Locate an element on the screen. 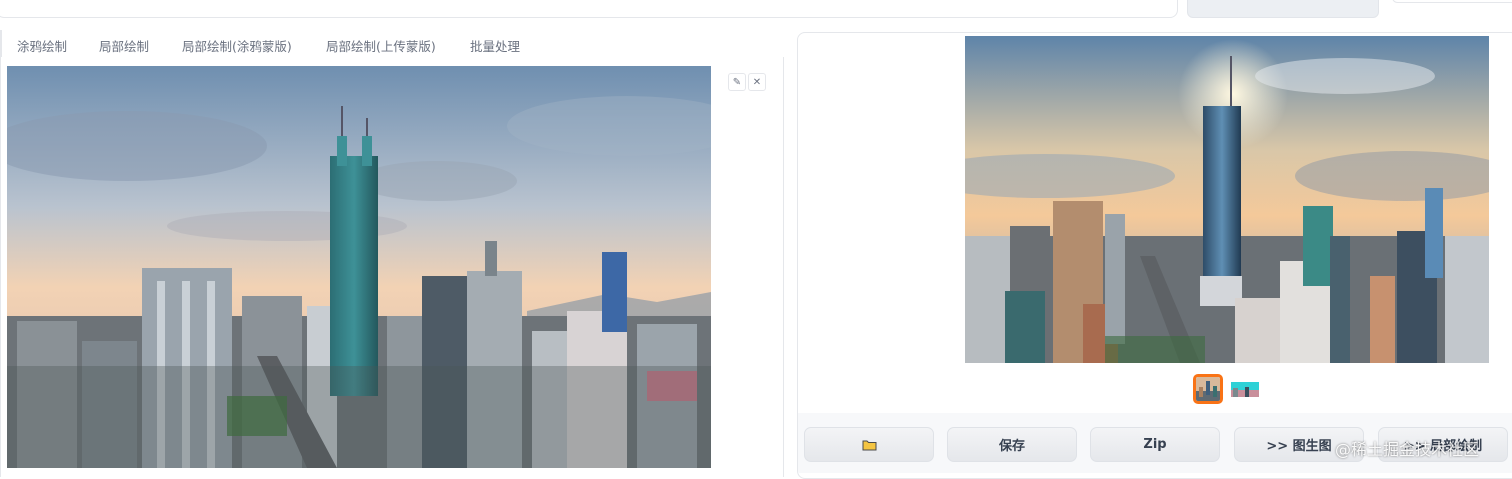 The height and width of the screenshot is (479, 1512). open-folder-button is located at coordinates (869, 444).